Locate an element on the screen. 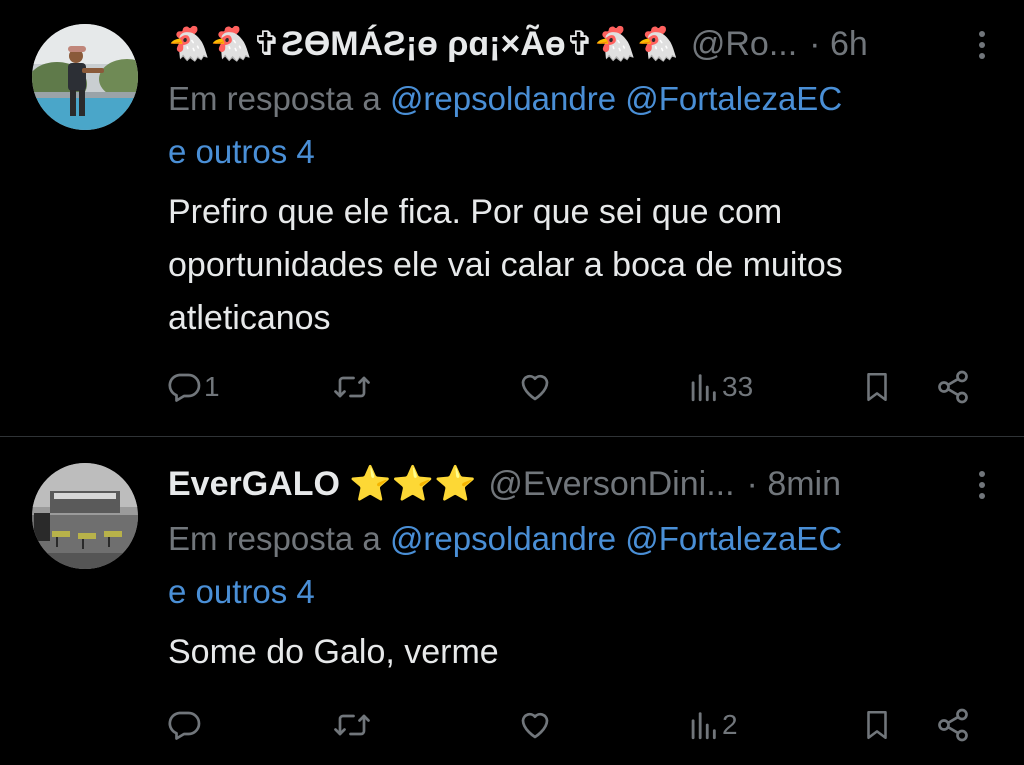 The width and height of the screenshot is (1024, 765). tweet-text: Some do Galo, verme is located at coordinates (333, 652).